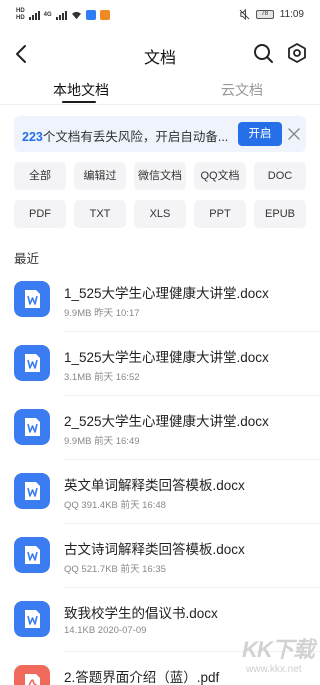 This screenshot has height=685, width=320. I want to click on banner-count: 223, so click(32, 137).